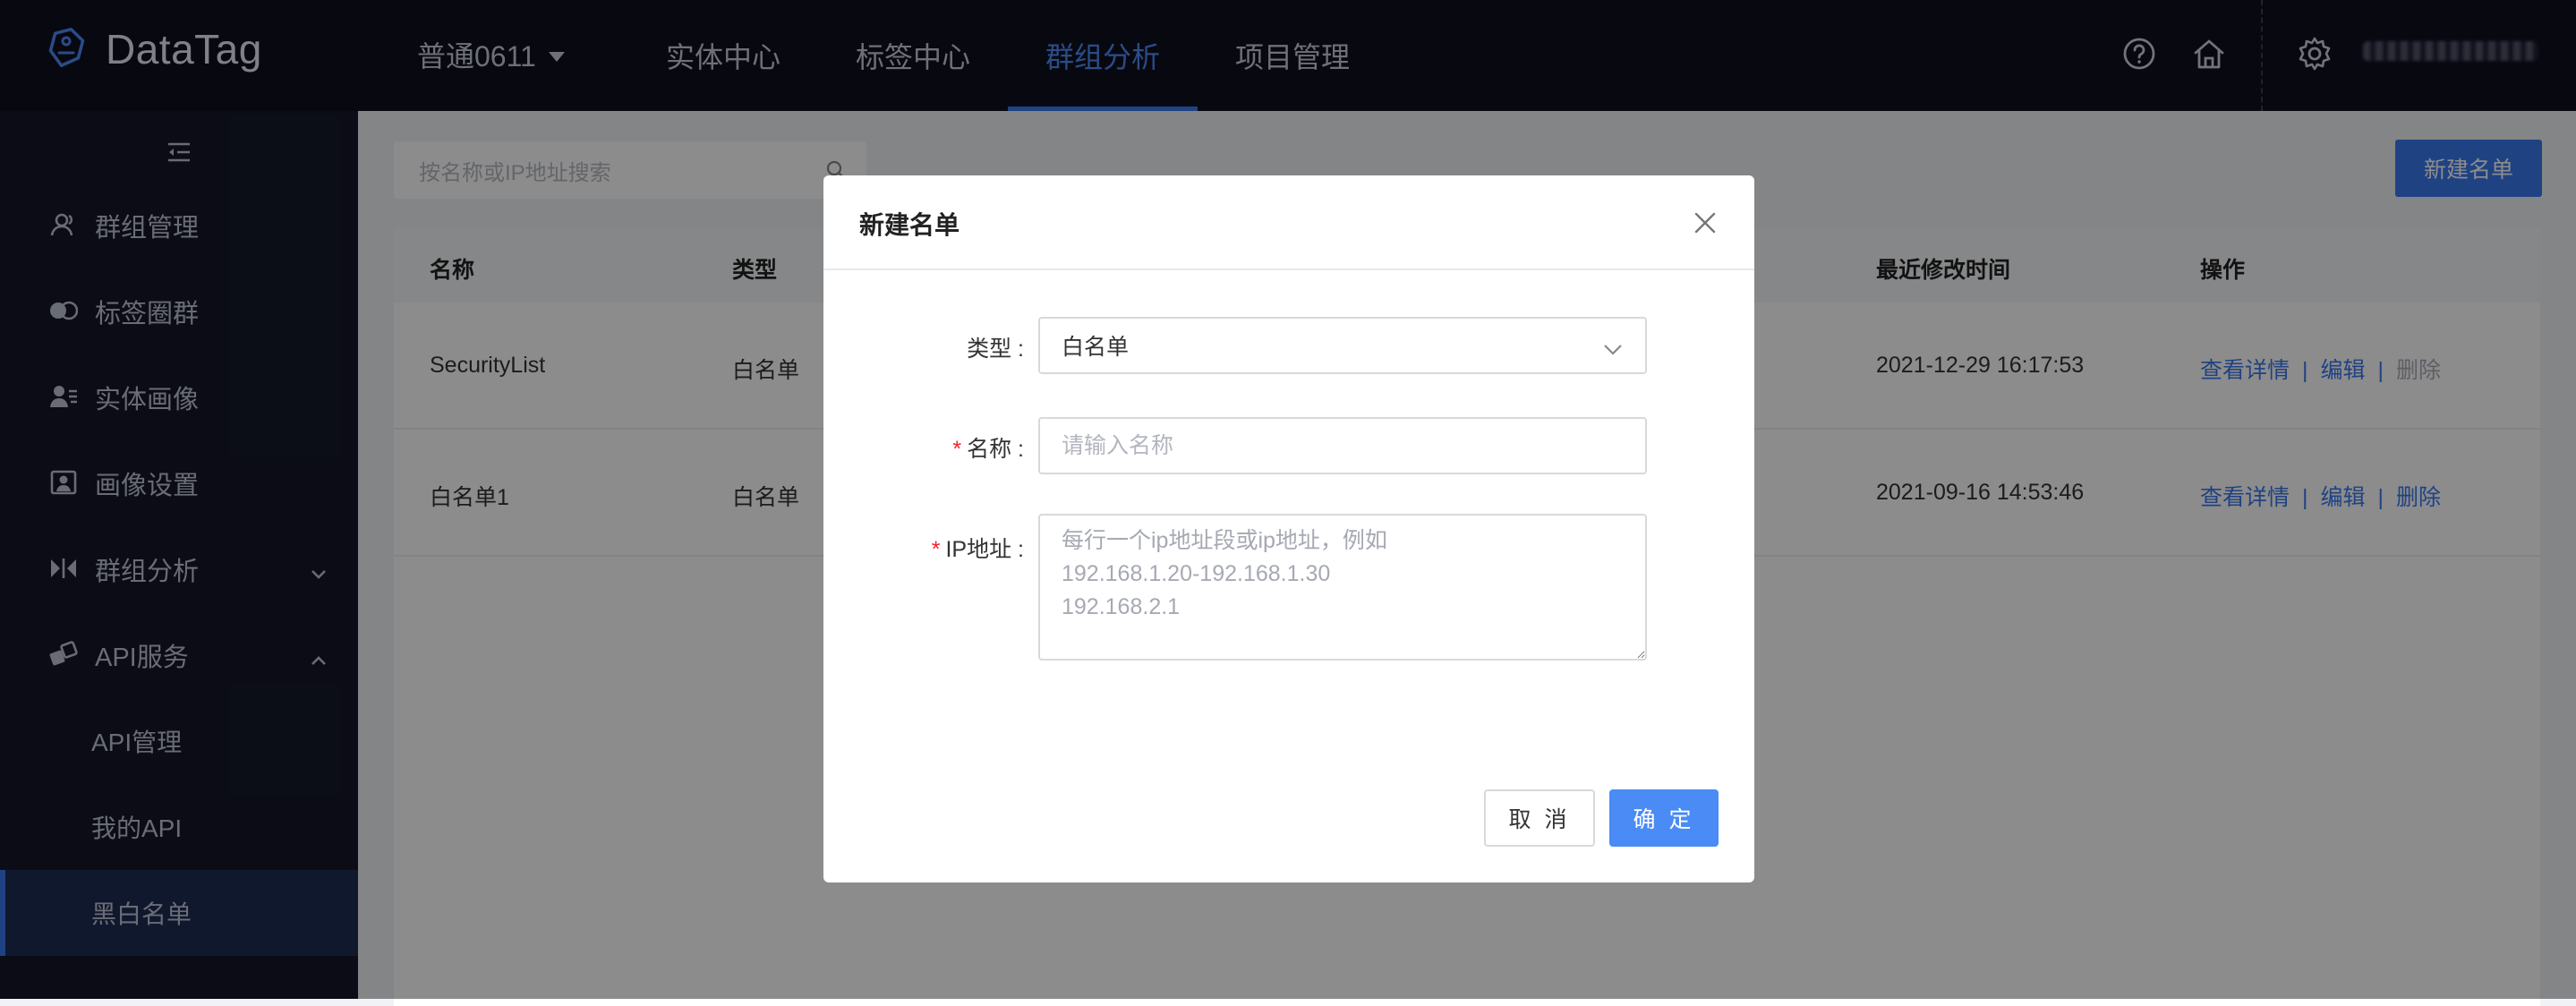 The width and height of the screenshot is (2576, 1006). I want to click on modal-title: 新建名单, so click(909, 225).